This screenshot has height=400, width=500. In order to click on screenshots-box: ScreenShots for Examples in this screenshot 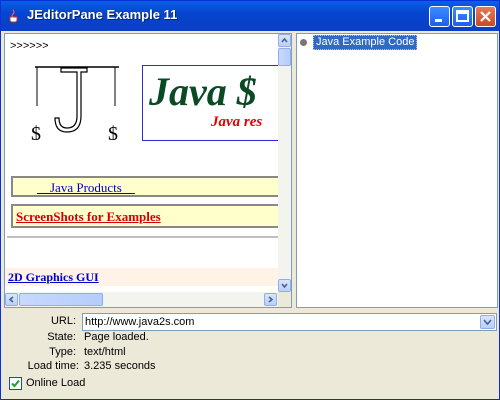, I will do `click(144, 216)`.